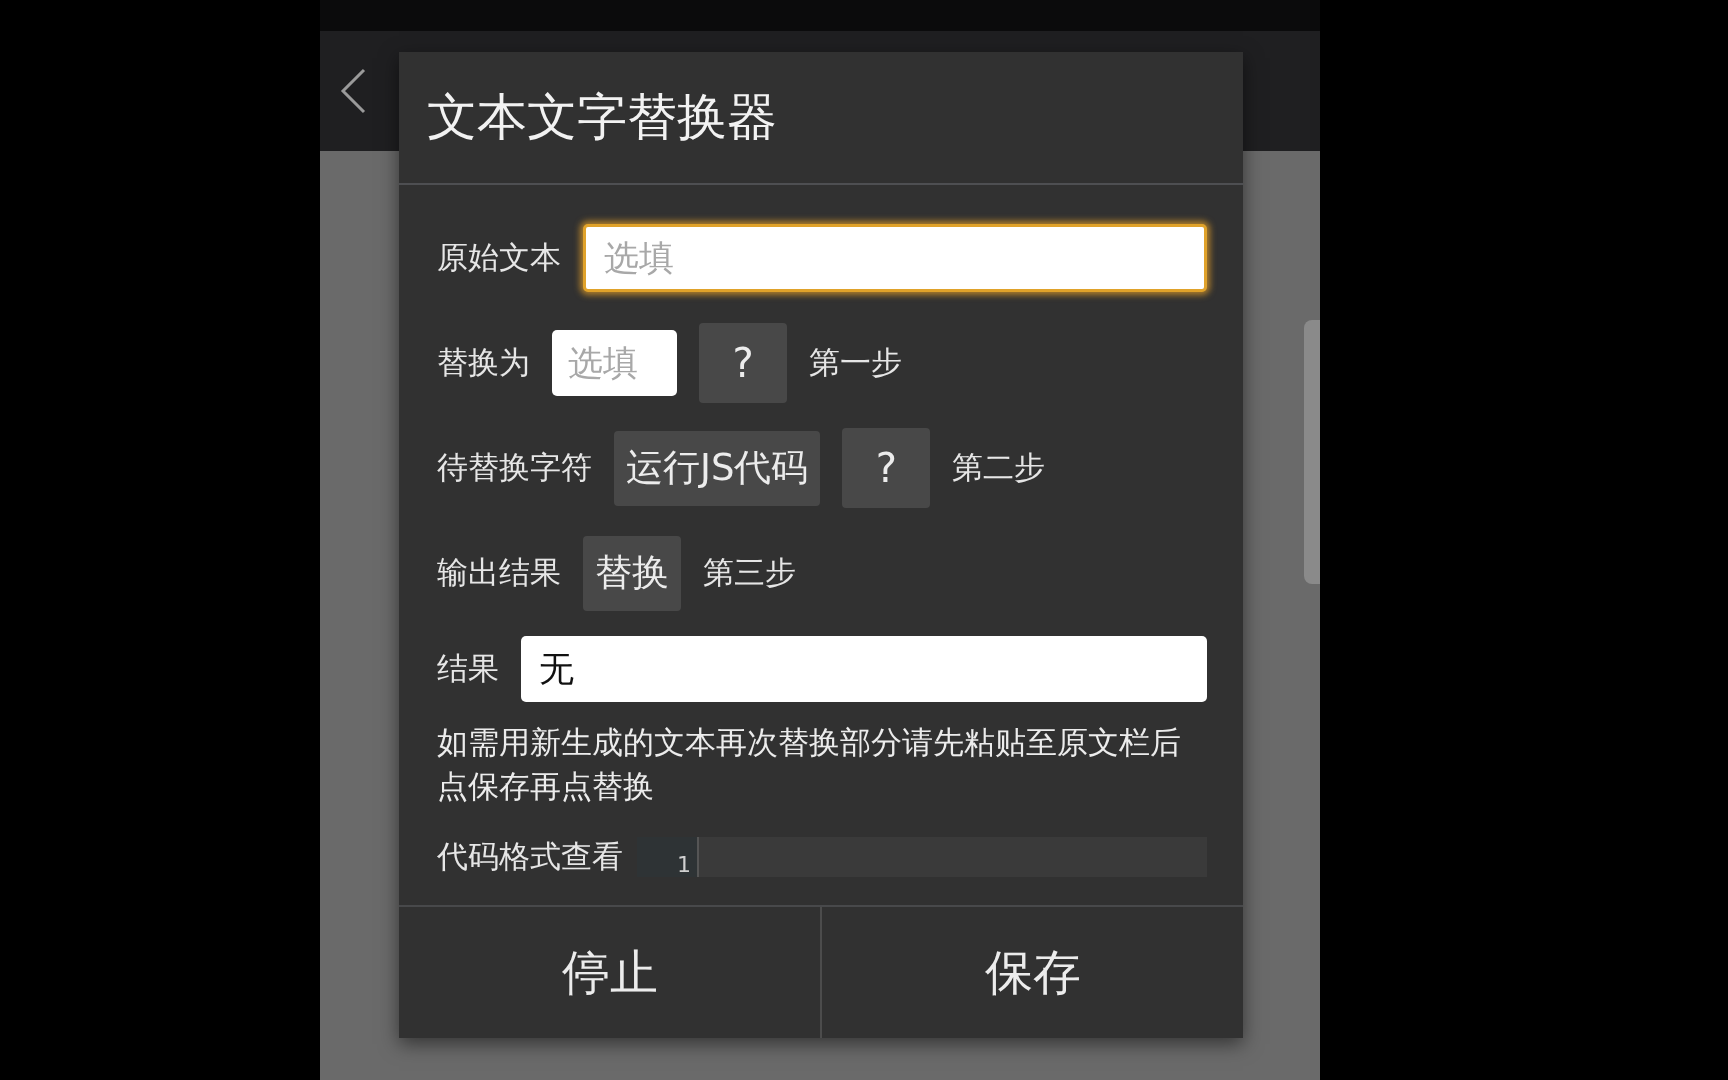 The image size is (1728, 1080). Describe the element at coordinates (602, 117) in the screenshot. I see `dialog-title: 文本文字替换器` at that location.